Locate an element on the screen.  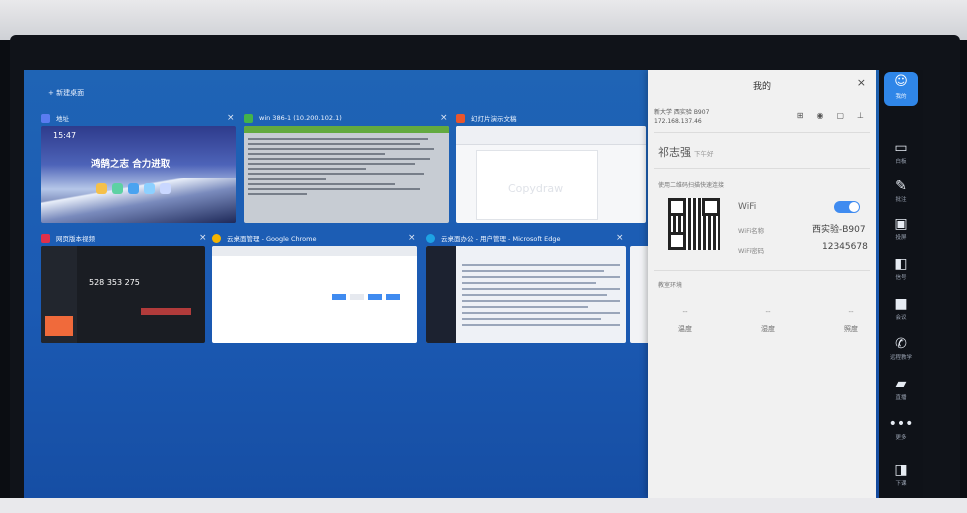
video-icon: ■ is located at coordinates (901, 304).